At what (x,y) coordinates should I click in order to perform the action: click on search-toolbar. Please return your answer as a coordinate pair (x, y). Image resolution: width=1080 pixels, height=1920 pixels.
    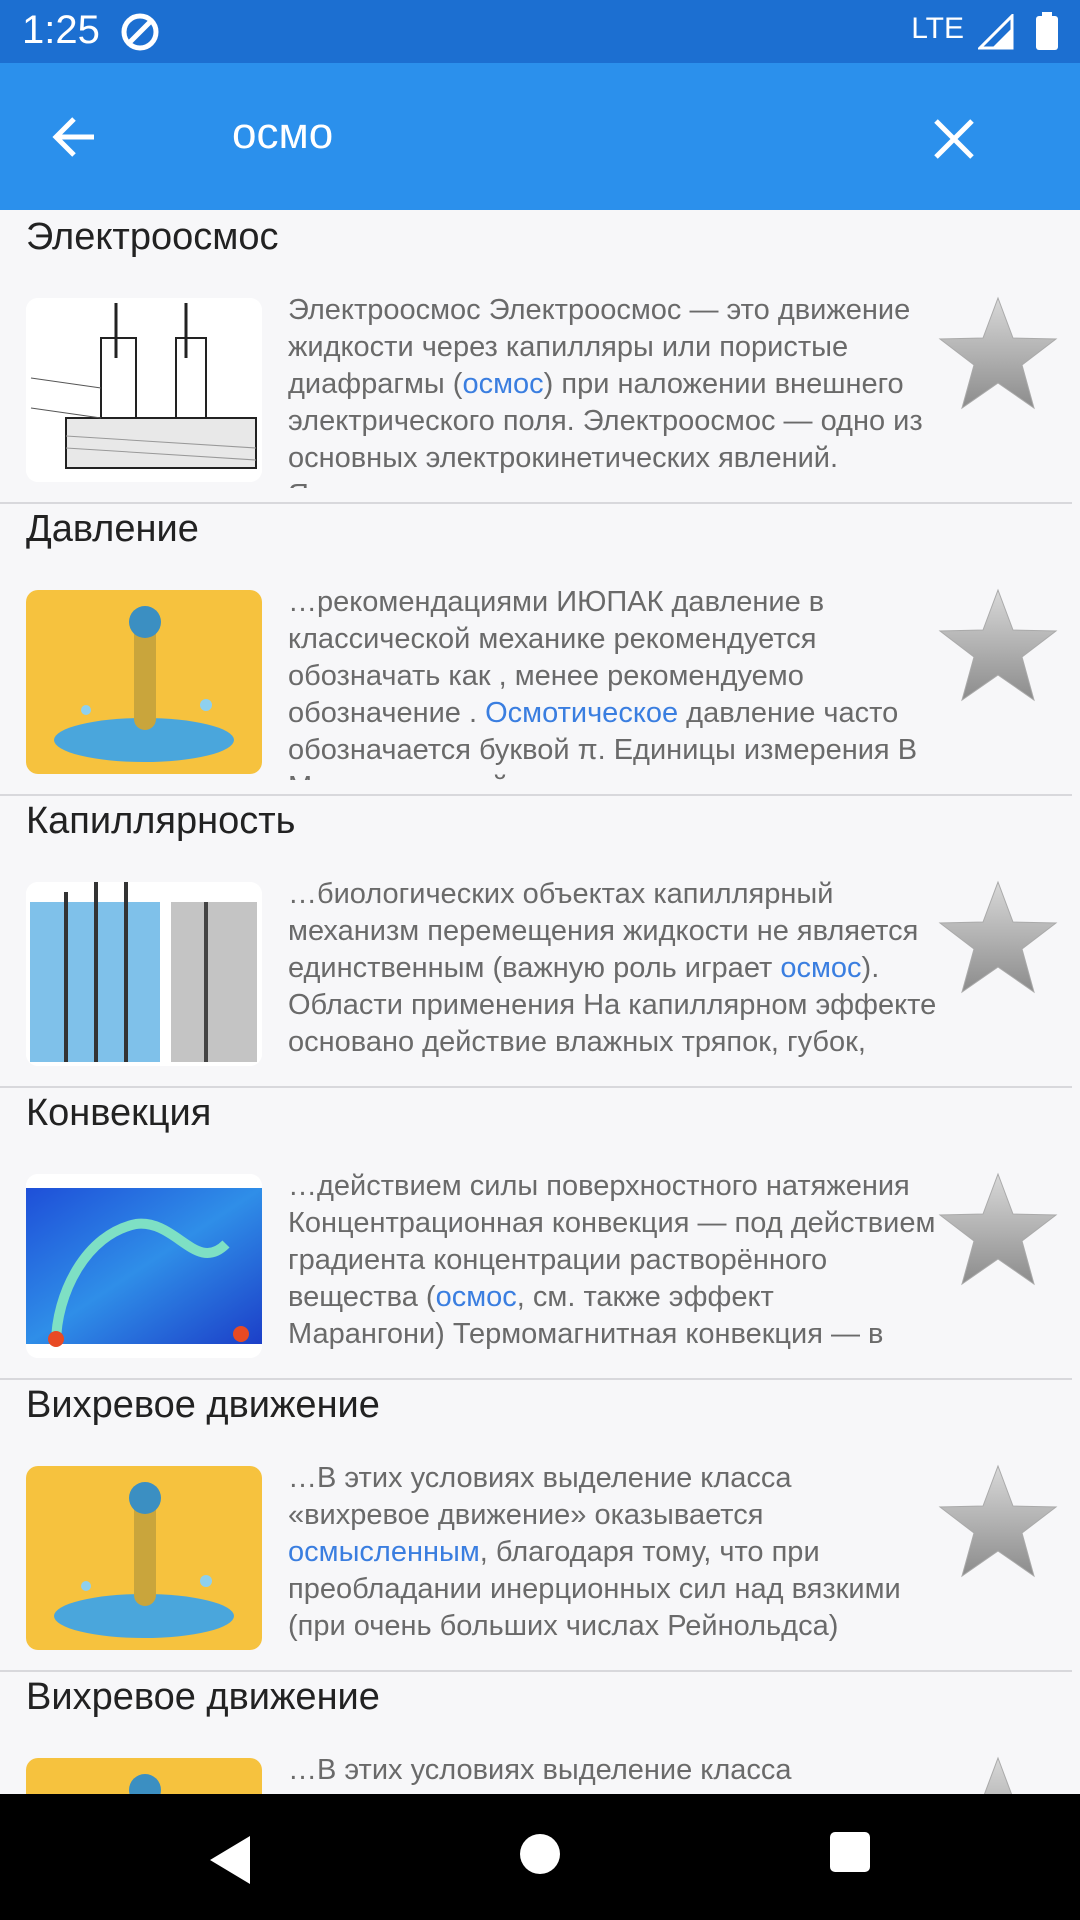
    Looking at the image, I should click on (540, 136).